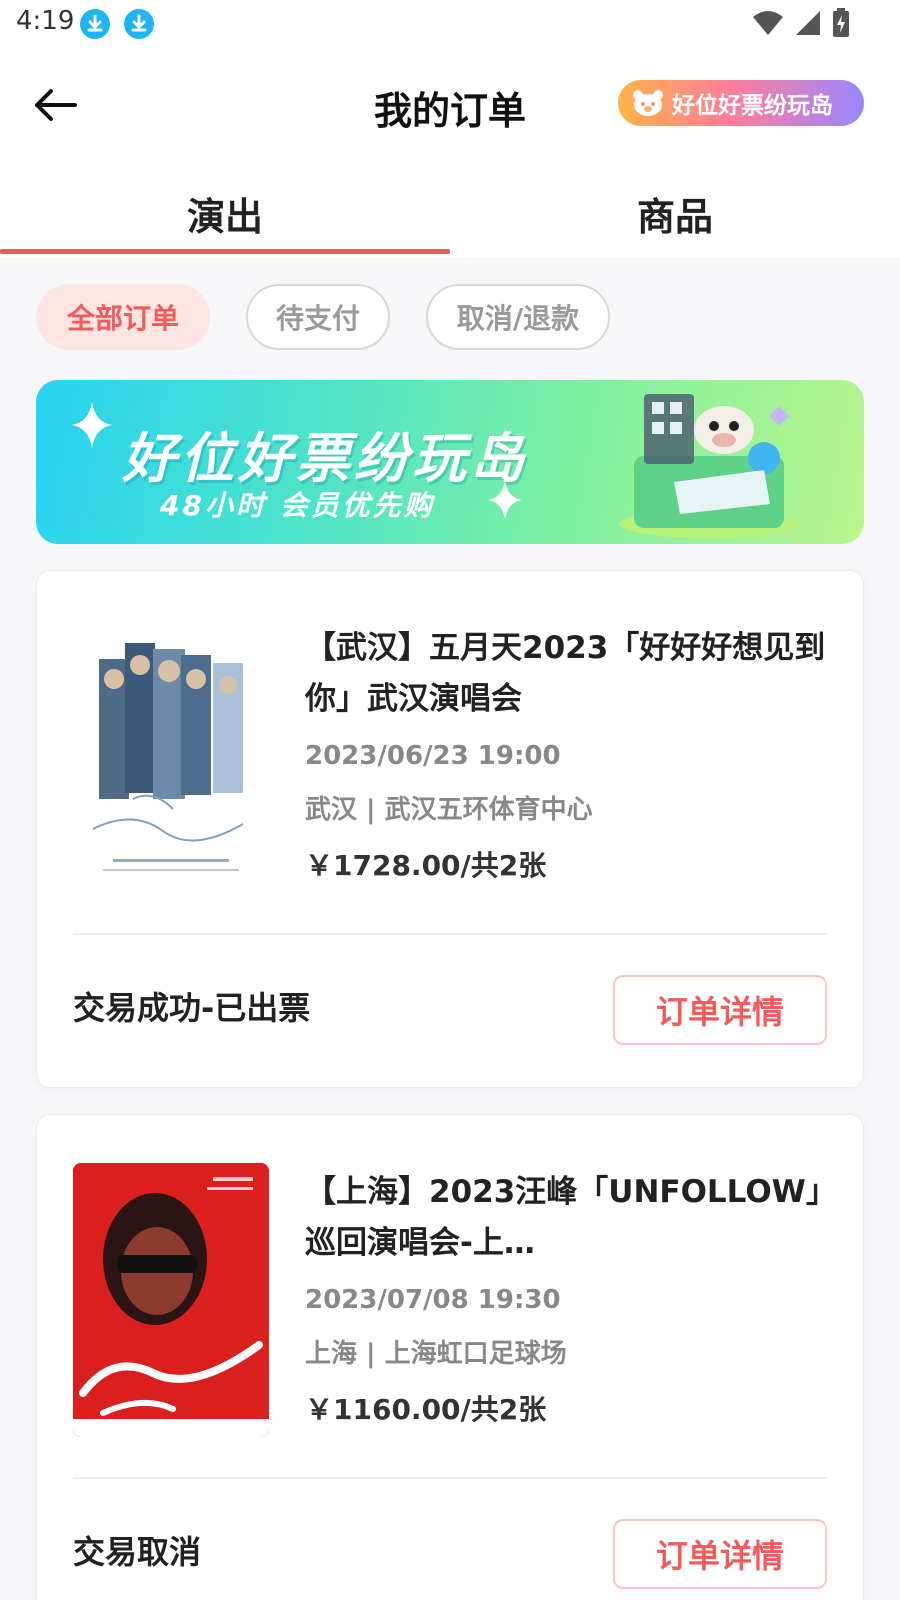  Describe the element at coordinates (123, 317) in the screenshot. I see `filter-all-orders: 全部订单` at that location.